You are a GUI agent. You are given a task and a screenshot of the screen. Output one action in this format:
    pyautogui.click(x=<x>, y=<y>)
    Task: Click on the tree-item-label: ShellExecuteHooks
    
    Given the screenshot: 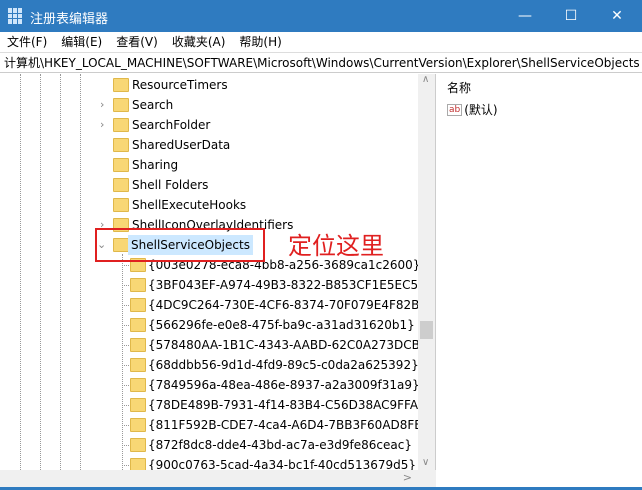 What is the action you would take?
    pyautogui.click(x=189, y=205)
    